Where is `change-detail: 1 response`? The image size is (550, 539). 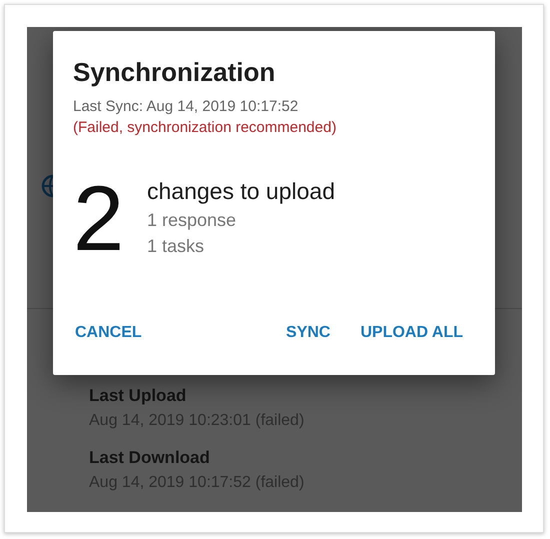 change-detail: 1 response is located at coordinates (192, 220).